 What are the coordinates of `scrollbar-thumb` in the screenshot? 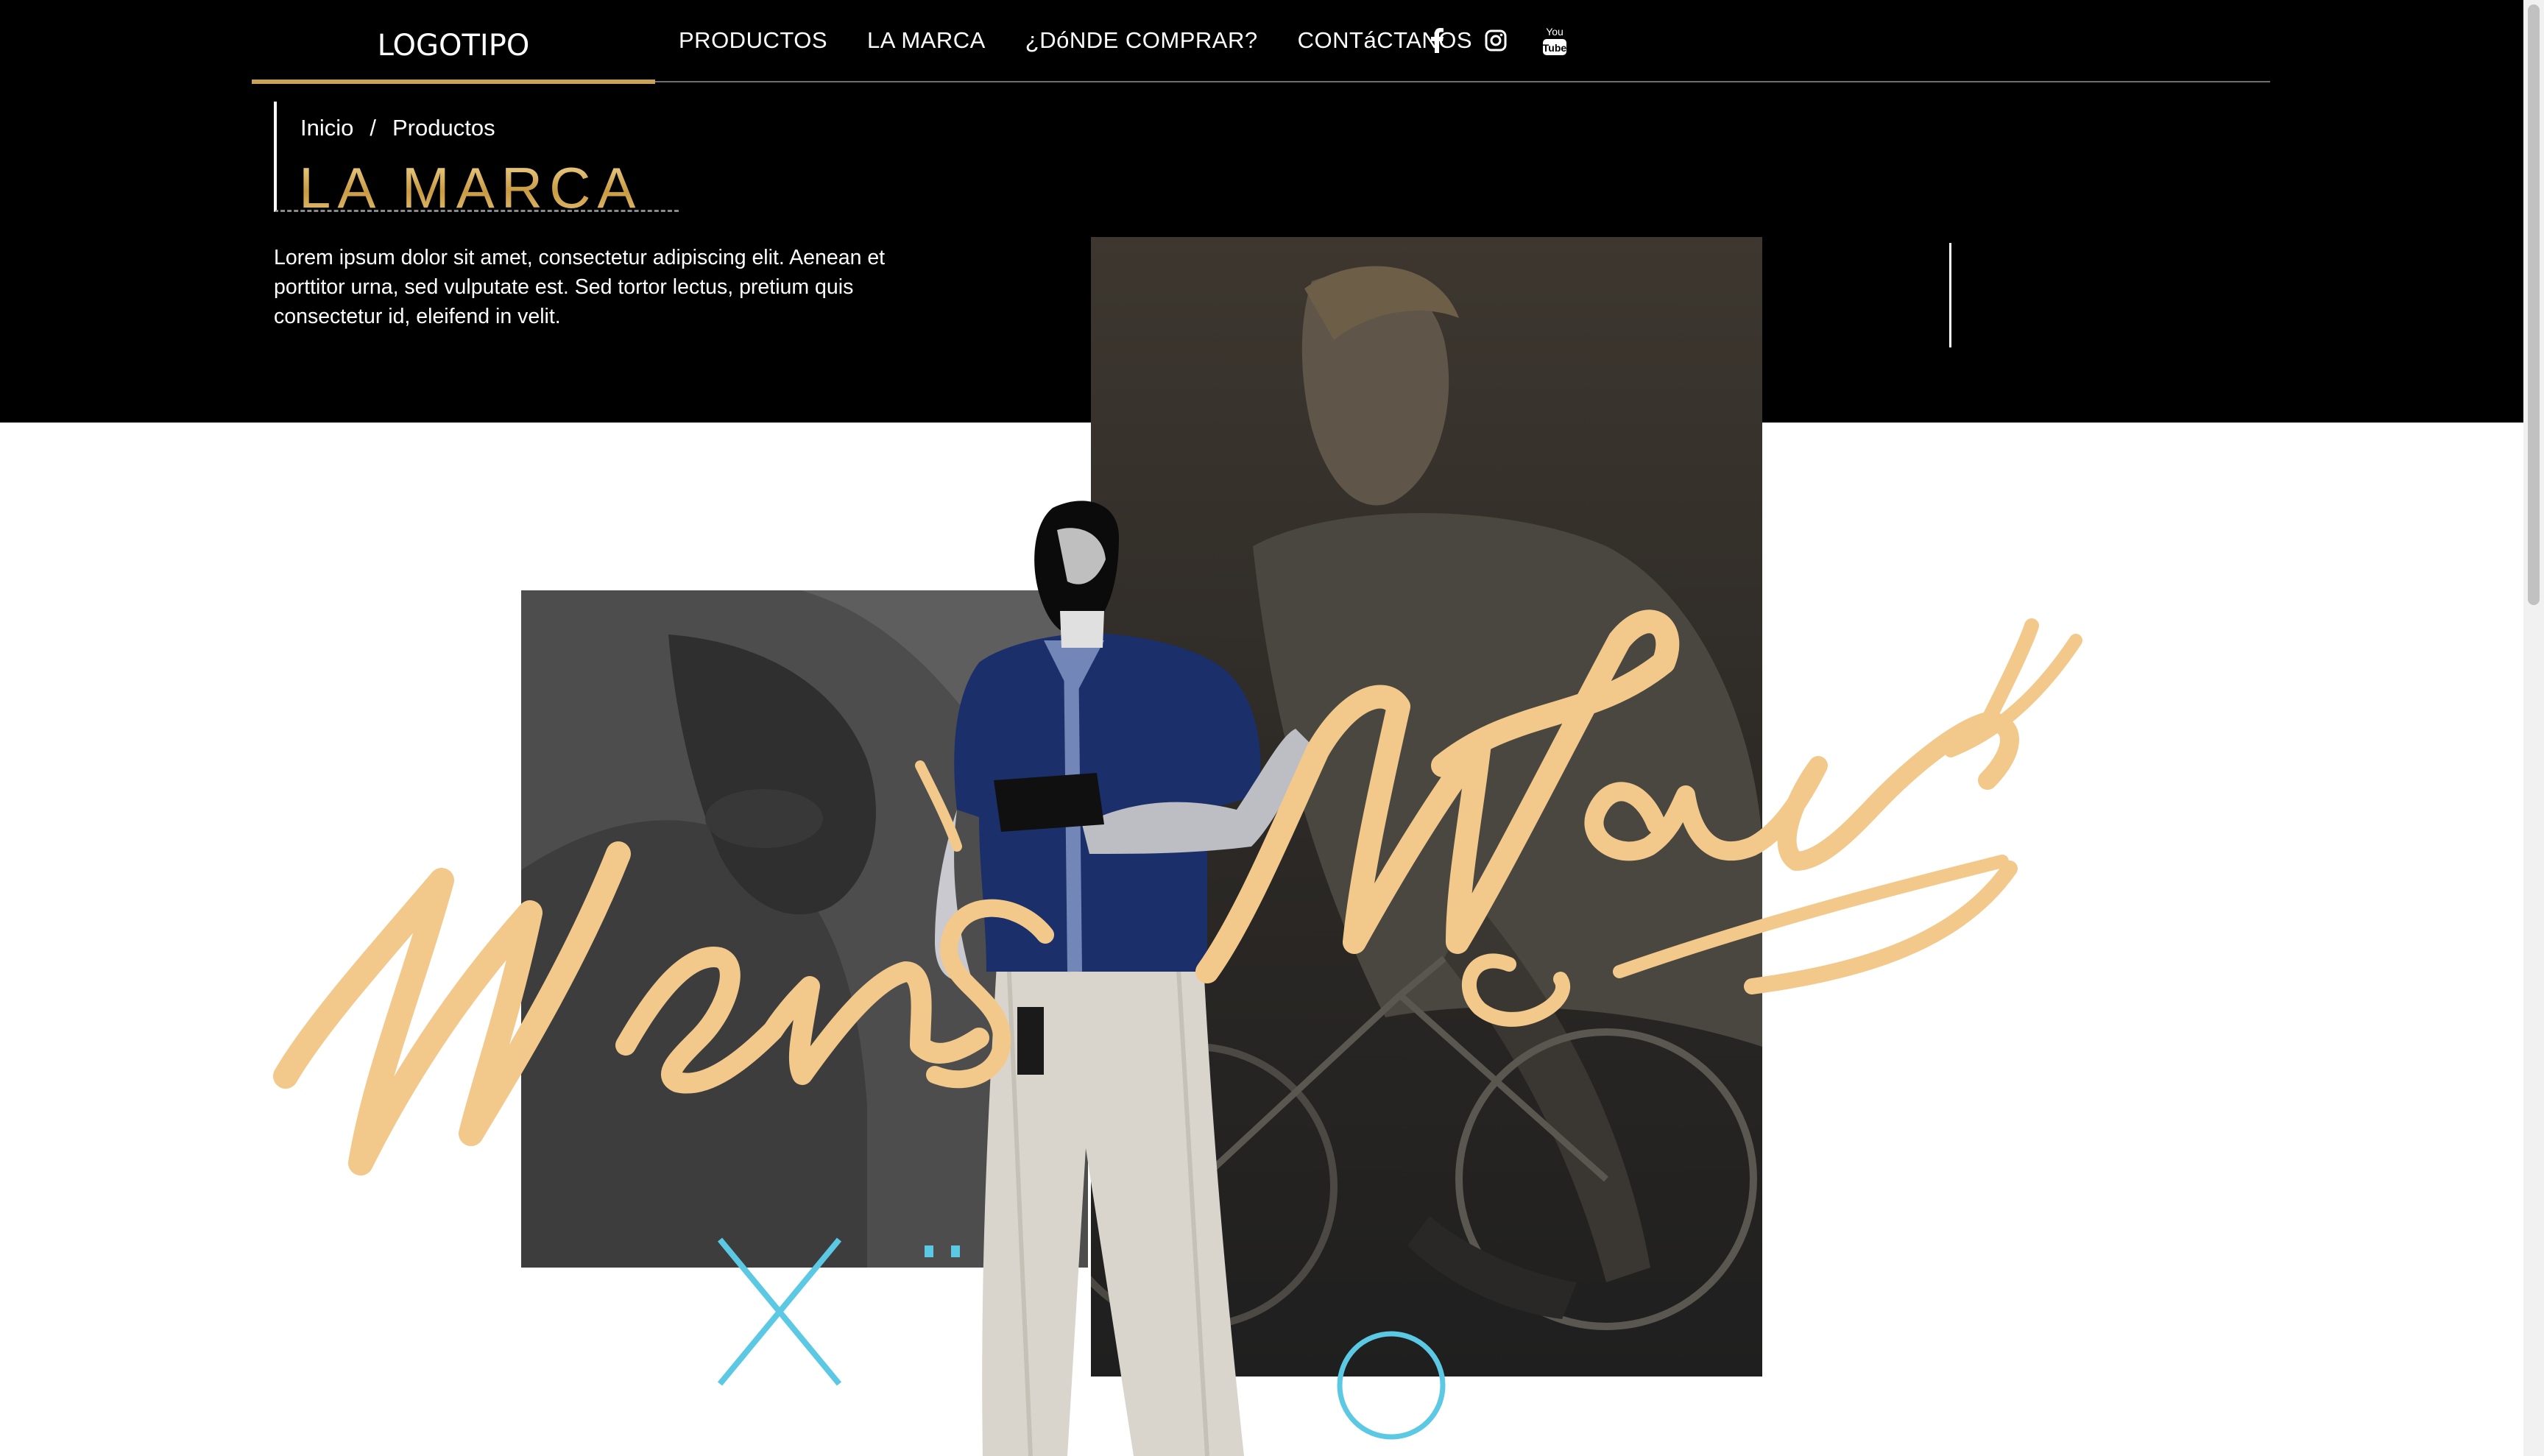 It's located at (2534, 304).